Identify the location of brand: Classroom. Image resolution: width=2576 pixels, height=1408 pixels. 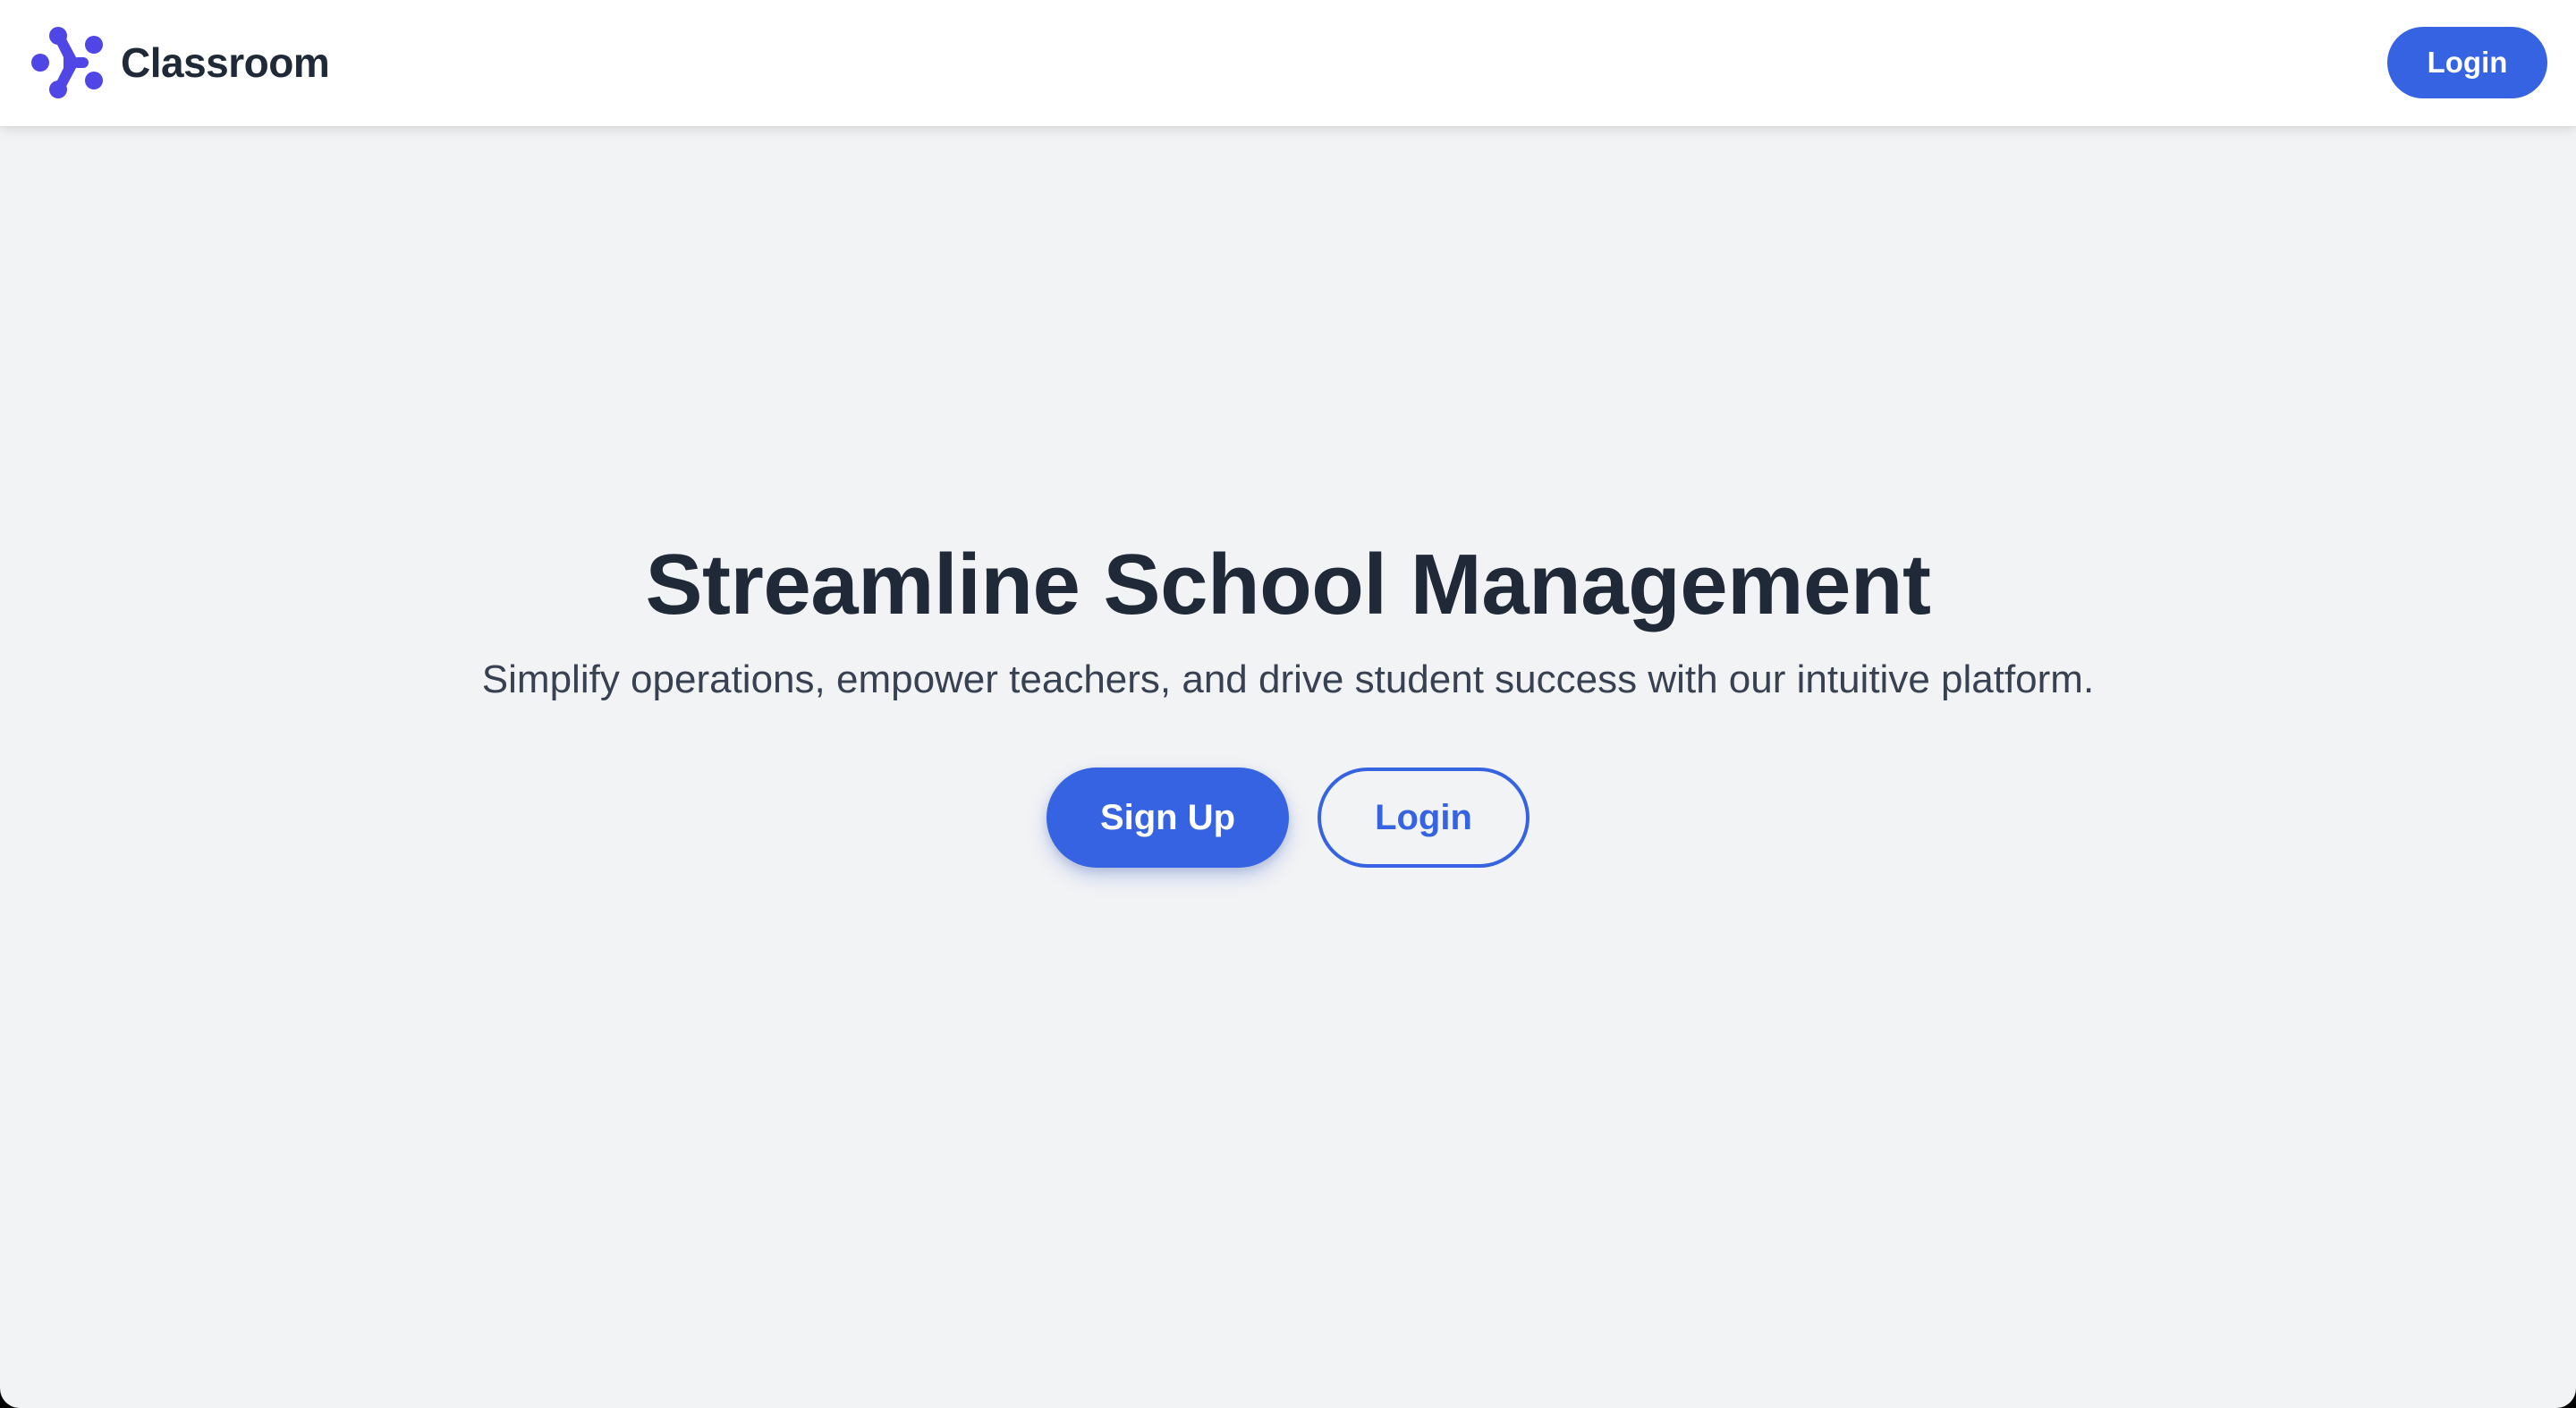
(180, 62).